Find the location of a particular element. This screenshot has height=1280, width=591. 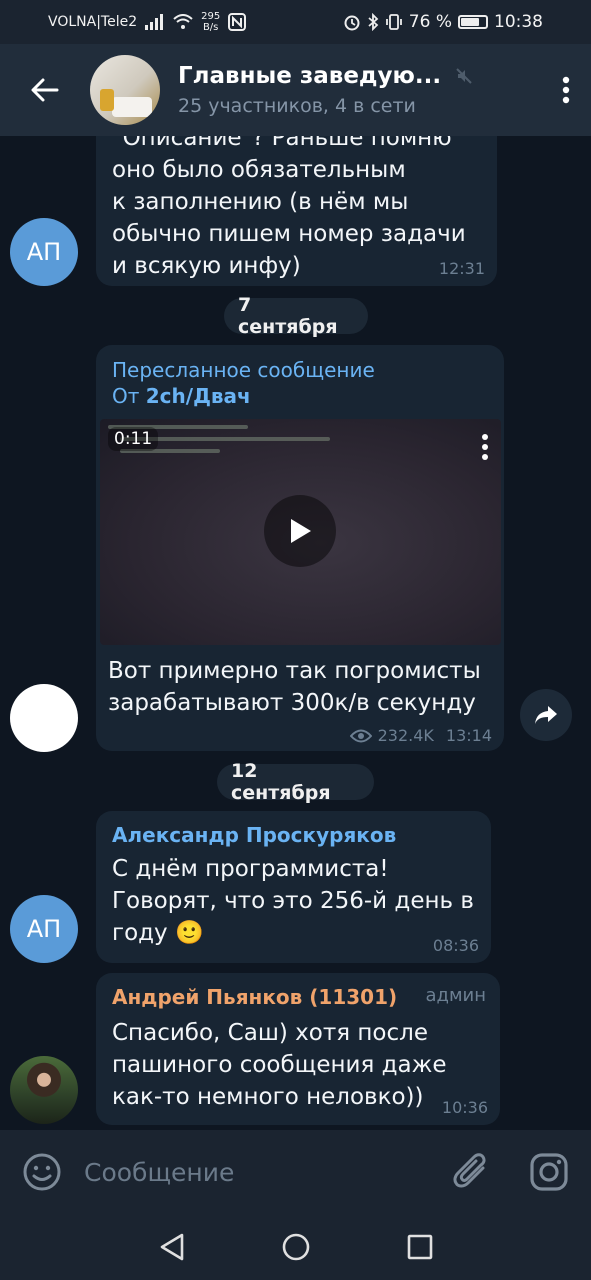

sender-name: Александр Проскуряков is located at coordinates (254, 835).